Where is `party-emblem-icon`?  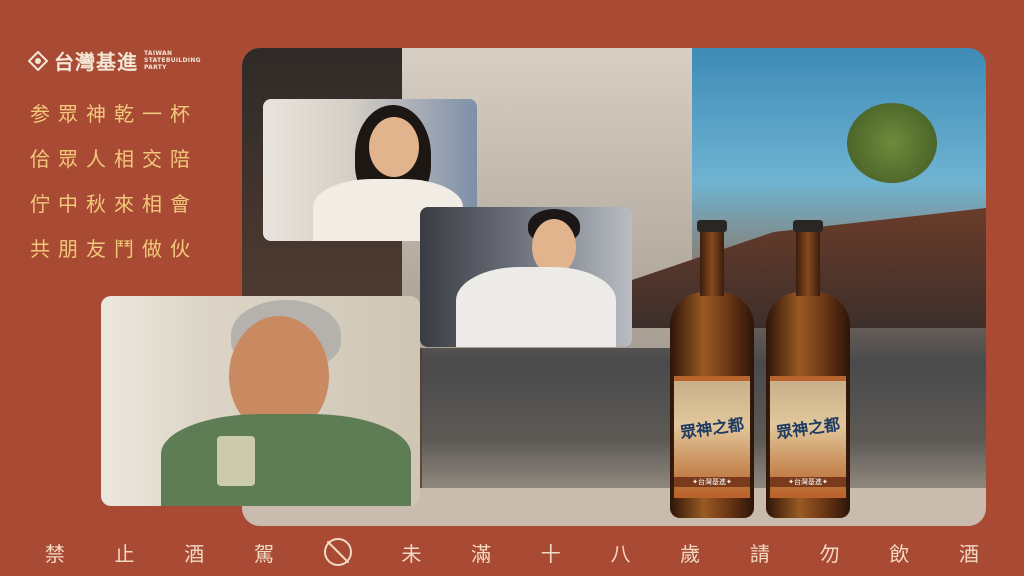 party-emblem-icon is located at coordinates (38, 60).